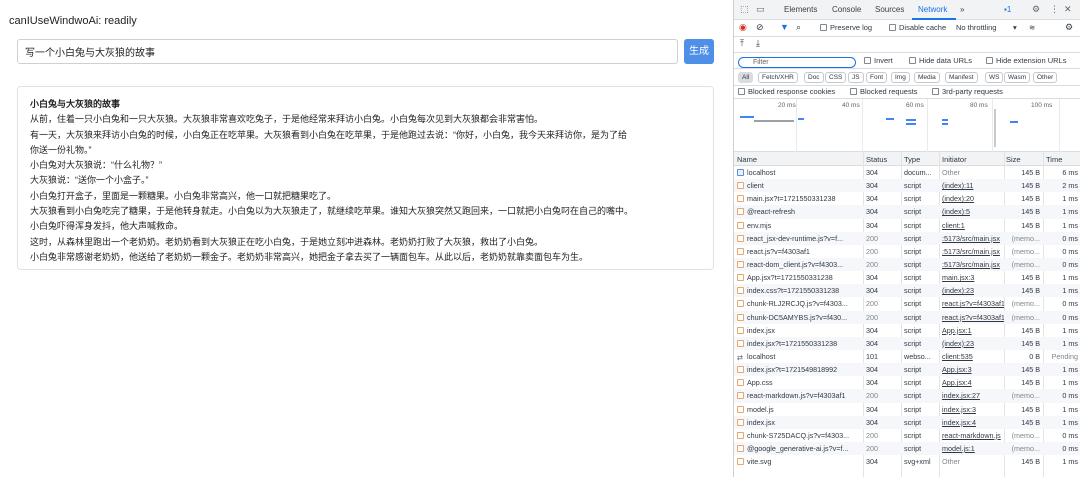  Describe the element at coordinates (800, 212) in the screenshot. I see `request-name: @react-refresh` at that location.